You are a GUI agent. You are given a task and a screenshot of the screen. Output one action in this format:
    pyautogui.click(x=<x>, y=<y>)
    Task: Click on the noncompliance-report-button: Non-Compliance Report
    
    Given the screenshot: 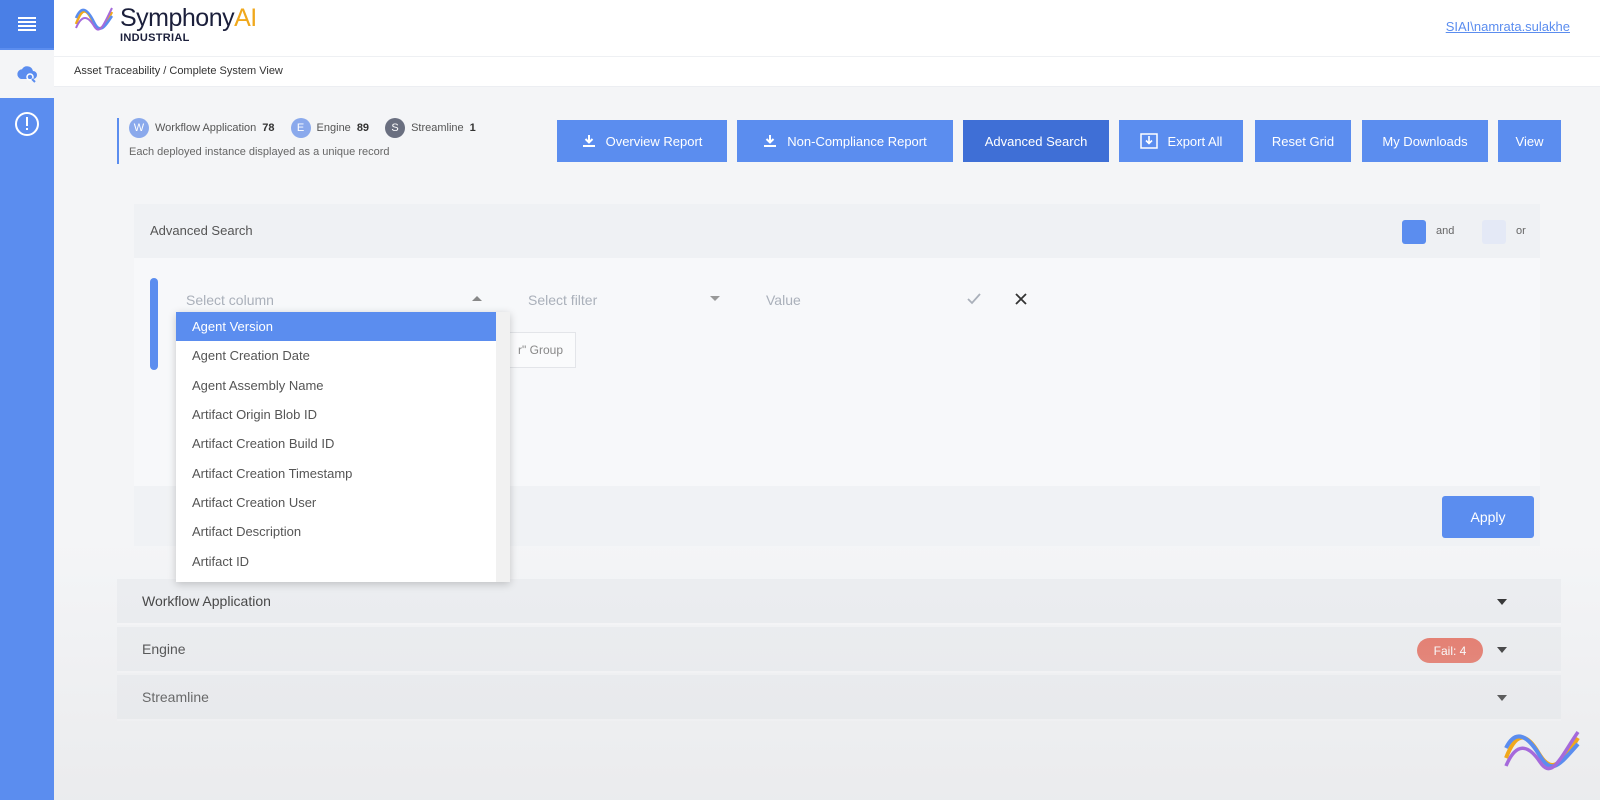 What is the action you would take?
    pyautogui.click(x=845, y=141)
    